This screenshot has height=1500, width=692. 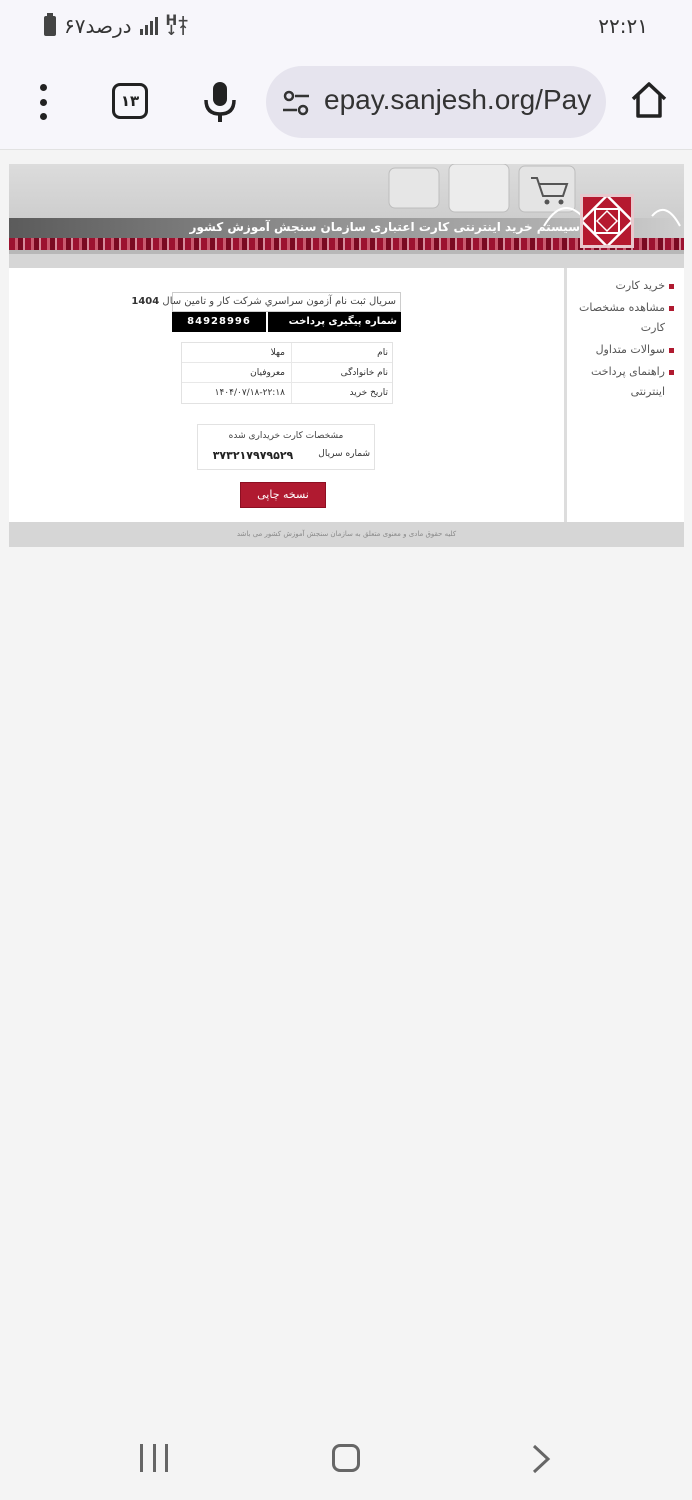 I want to click on card-serial-value: ۳۷۳۲۱۷۹۷۹۵۲۹, so click(x=253, y=455).